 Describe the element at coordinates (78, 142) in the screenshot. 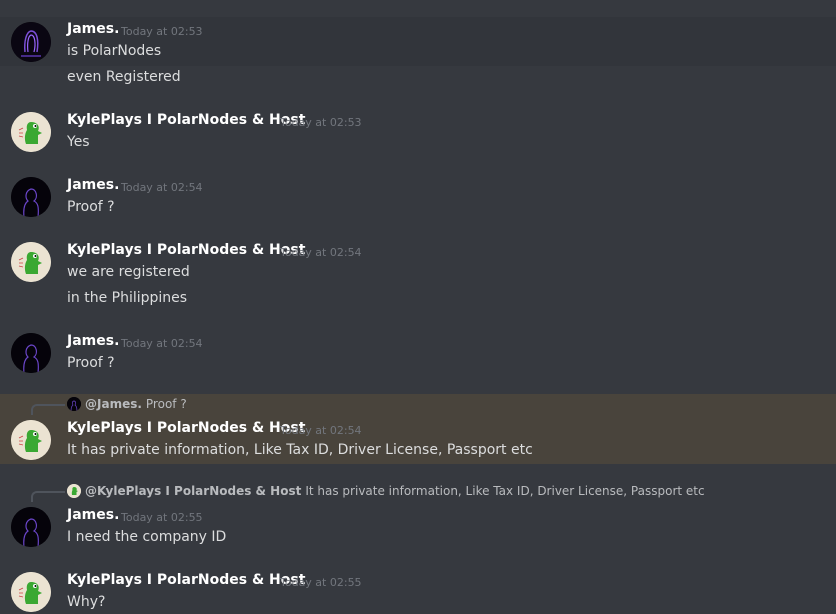

I see `message-text: Yes` at that location.